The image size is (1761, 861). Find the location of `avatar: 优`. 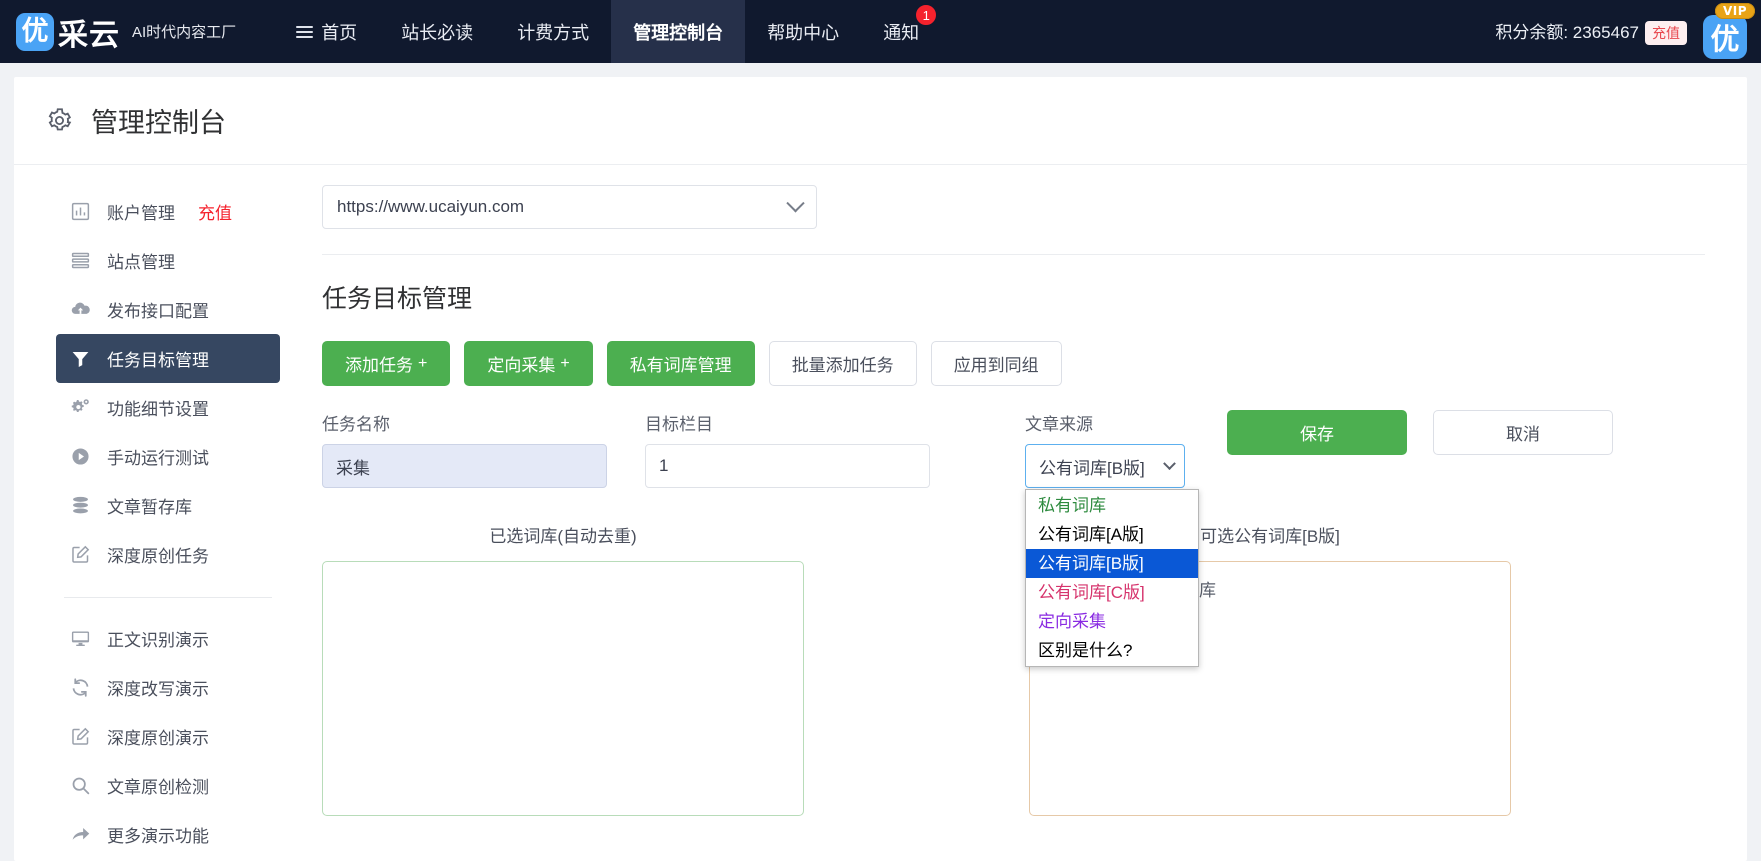

avatar: 优 is located at coordinates (1725, 36).